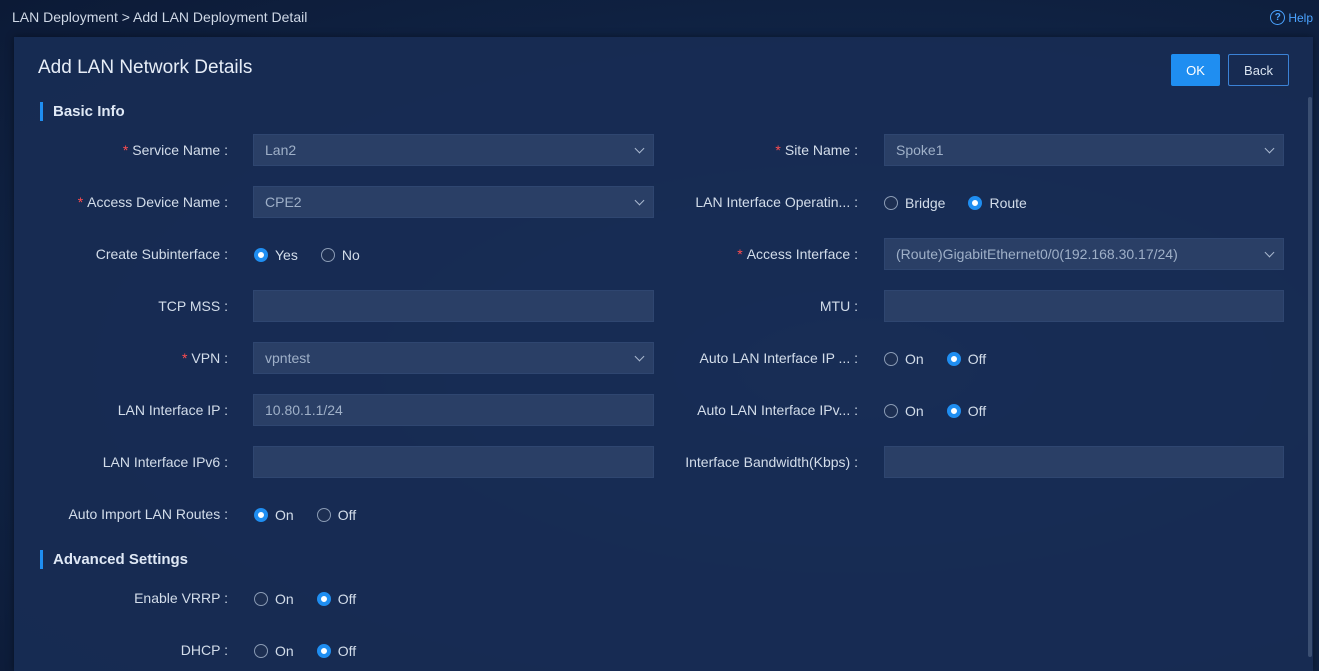 The image size is (1319, 671). Describe the element at coordinates (284, 651) in the screenshot. I see `radio-dhcp-on-label: On` at that location.